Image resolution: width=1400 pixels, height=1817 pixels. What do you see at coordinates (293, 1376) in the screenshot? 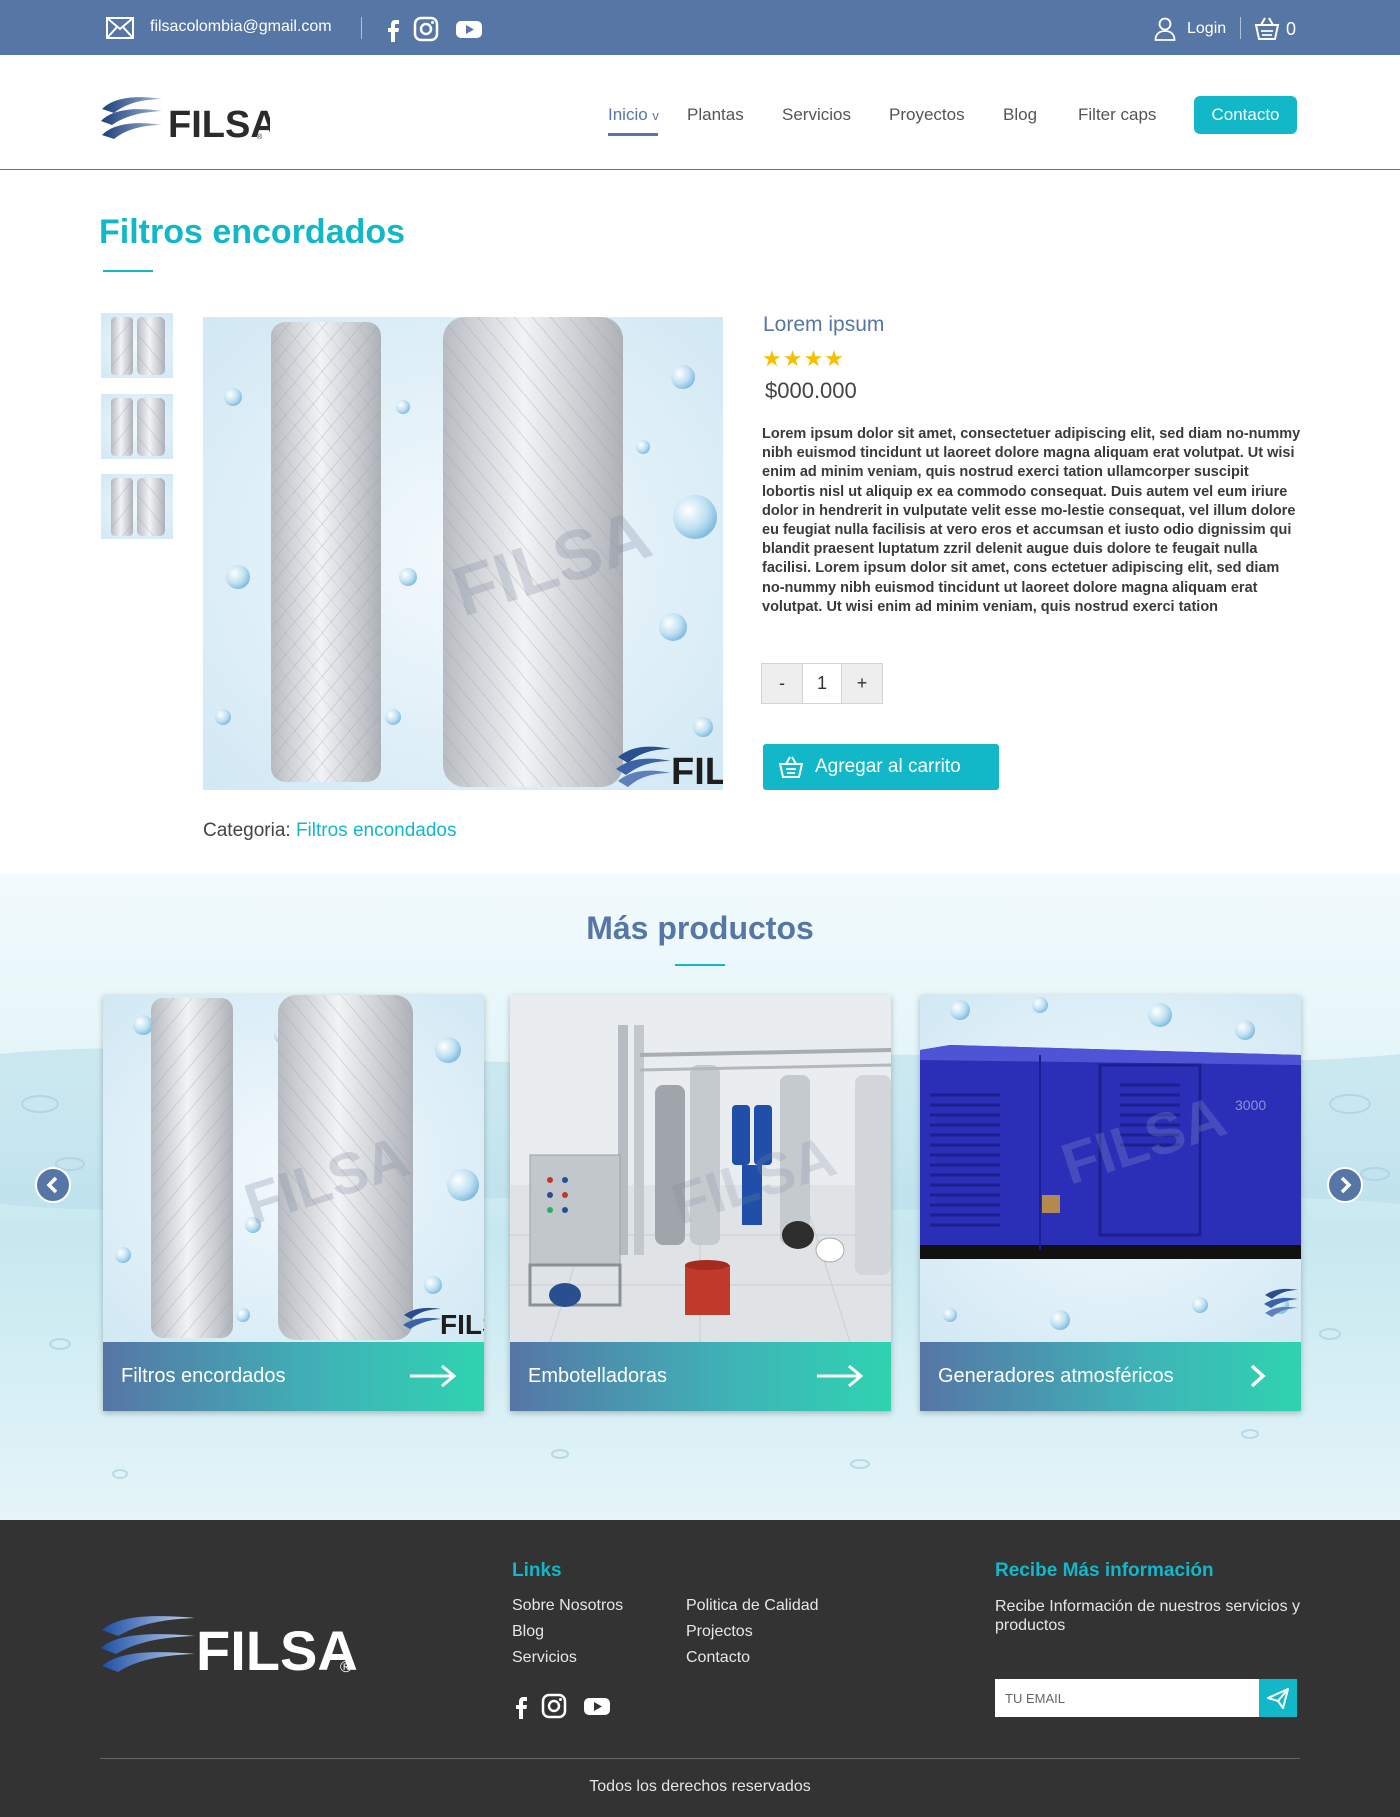
I see `product-card-footer: Filtros encordados` at bounding box center [293, 1376].